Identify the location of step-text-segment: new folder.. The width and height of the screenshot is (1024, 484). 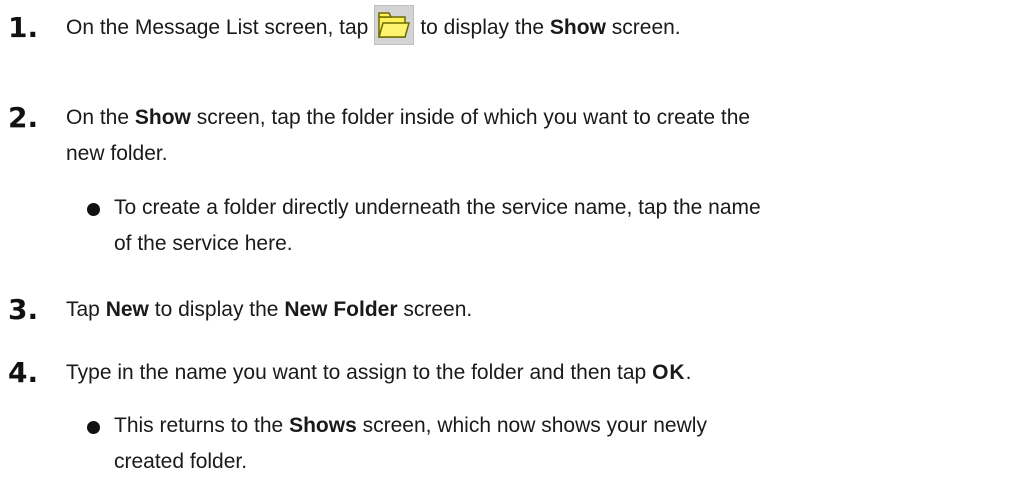
(117, 153).